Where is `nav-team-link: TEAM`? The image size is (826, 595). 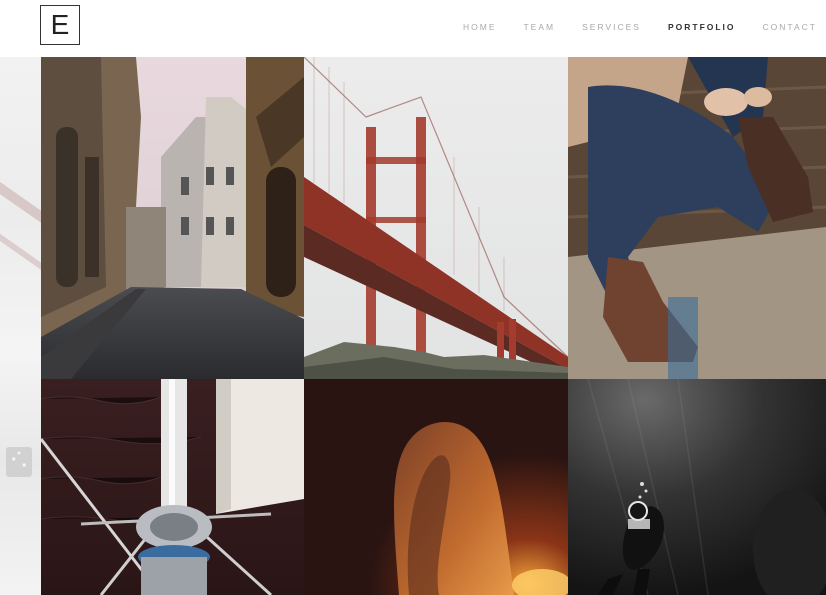 nav-team-link: TEAM is located at coordinates (539, 27).